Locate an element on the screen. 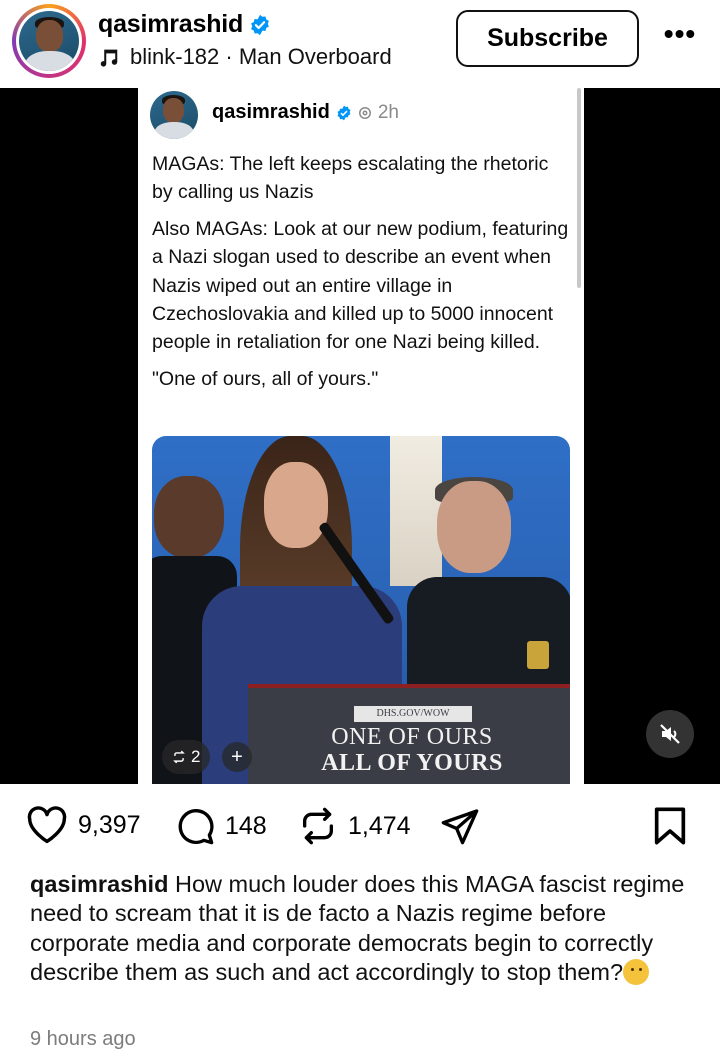 The height and width of the screenshot is (1058, 720). music-attribution: blink-182 · Man Overboard is located at coordinates (245, 57).